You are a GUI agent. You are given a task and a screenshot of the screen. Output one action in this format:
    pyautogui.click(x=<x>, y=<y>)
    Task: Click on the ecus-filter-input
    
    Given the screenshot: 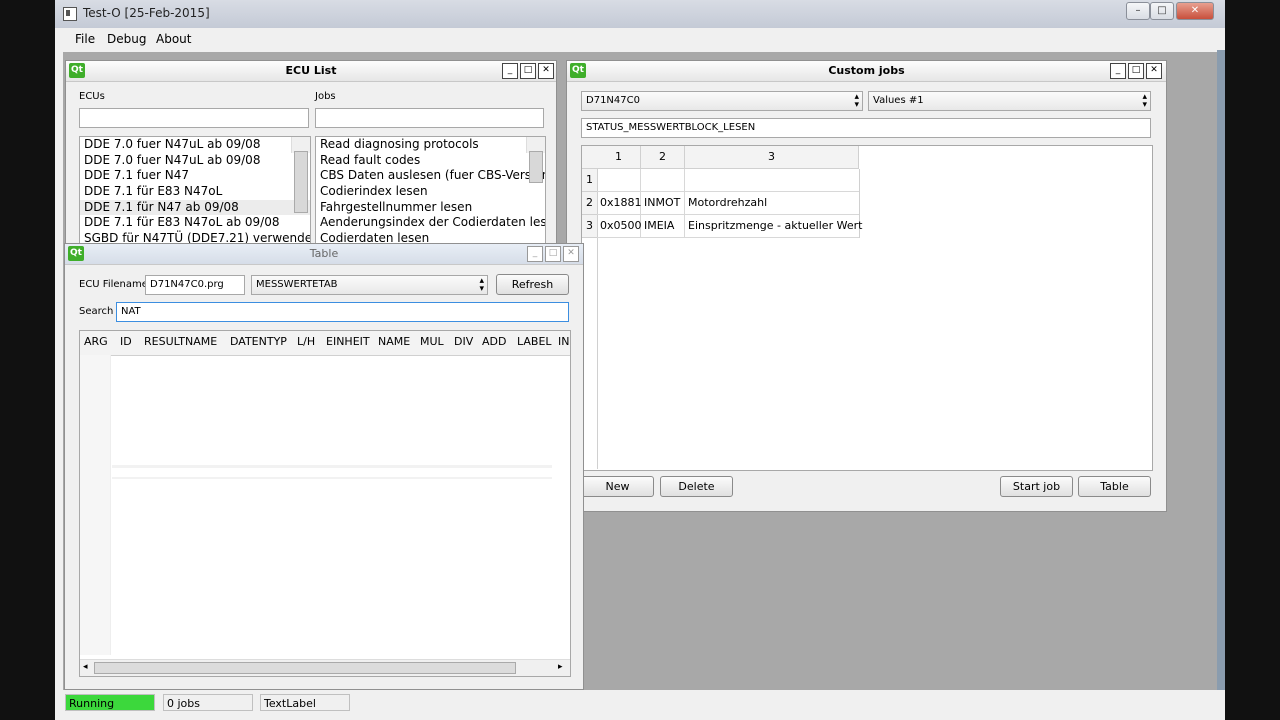 What is the action you would take?
    pyautogui.click(x=194, y=118)
    